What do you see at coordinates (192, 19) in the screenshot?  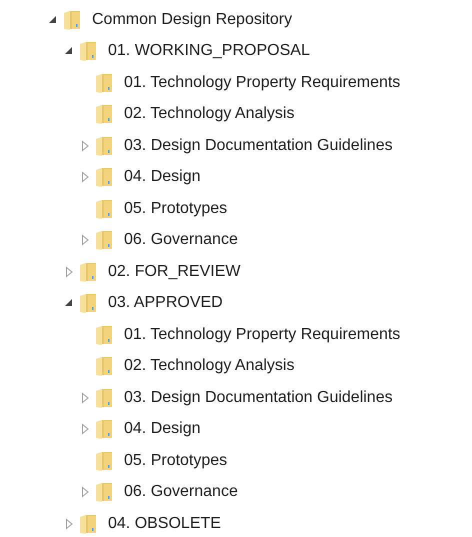 I see `folder-name: Common Design Repository` at bounding box center [192, 19].